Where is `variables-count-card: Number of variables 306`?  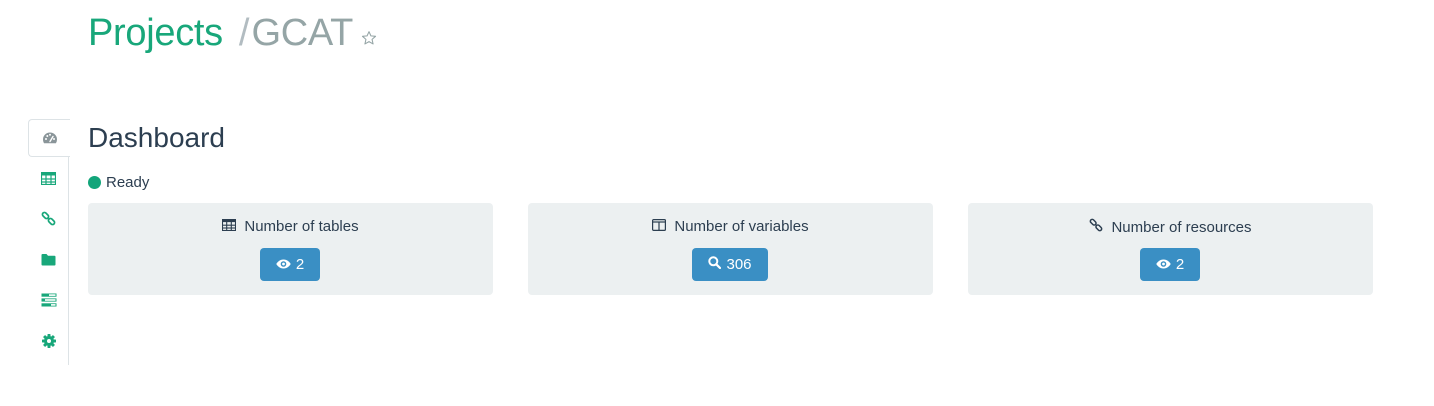 variables-count-card: Number of variables 306 is located at coordinates (730, 249).